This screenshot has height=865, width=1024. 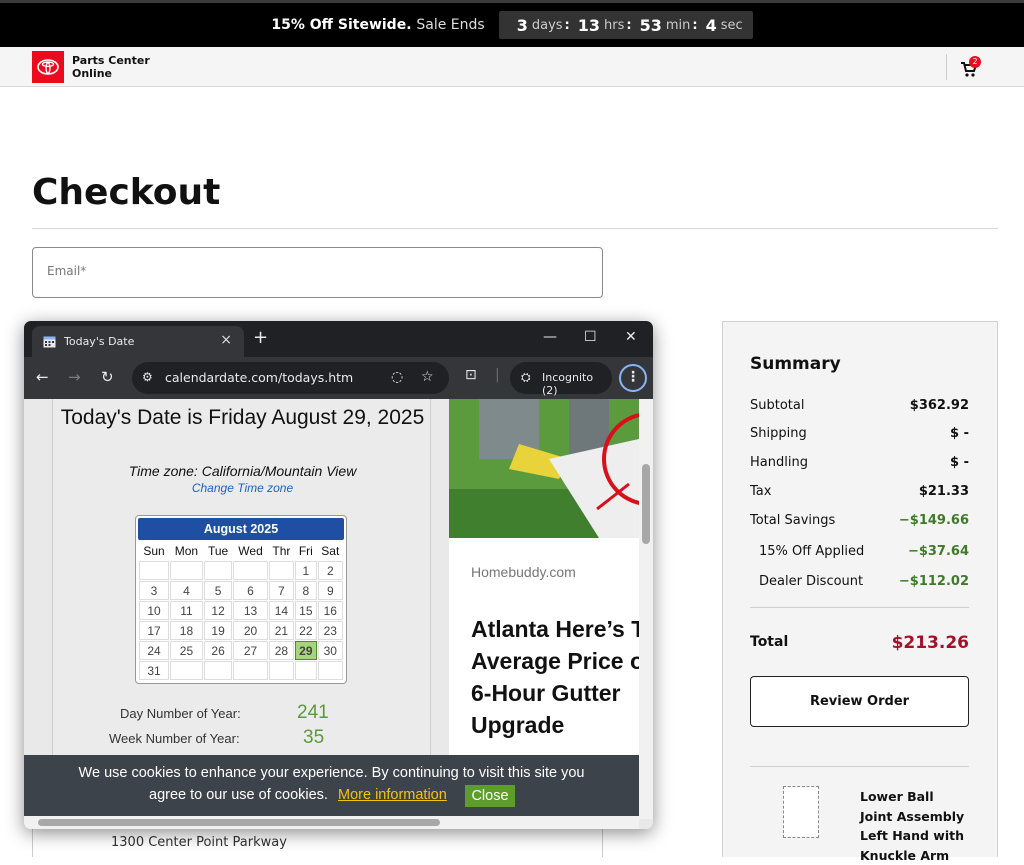 What do you see at coordinates (646, 609) in the screenshot?
I see `vertical-scrollbar` at bounding box center [646, 609].